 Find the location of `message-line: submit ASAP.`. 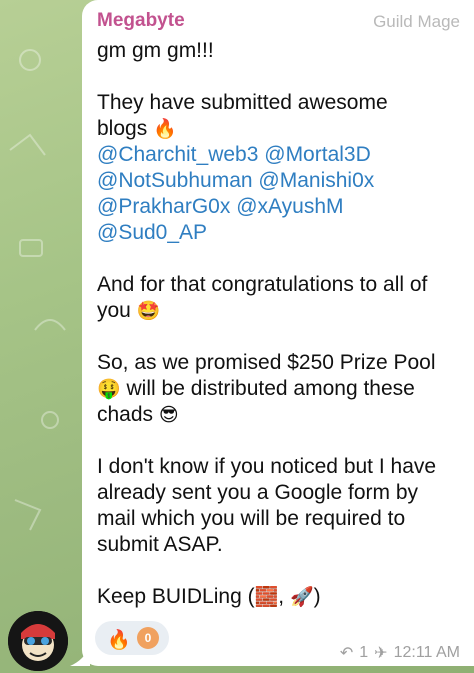

message-line: submit ASAP. is located at coordinates (160, 544).